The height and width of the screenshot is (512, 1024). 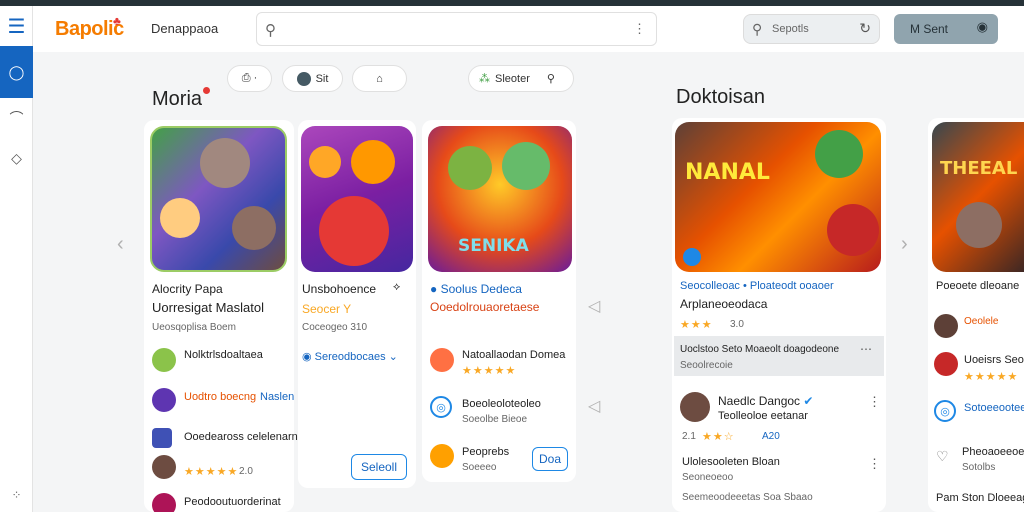 I want to click on app-1-row3: Ooedeaross celelenarnatie, so click(x=250, y=437).